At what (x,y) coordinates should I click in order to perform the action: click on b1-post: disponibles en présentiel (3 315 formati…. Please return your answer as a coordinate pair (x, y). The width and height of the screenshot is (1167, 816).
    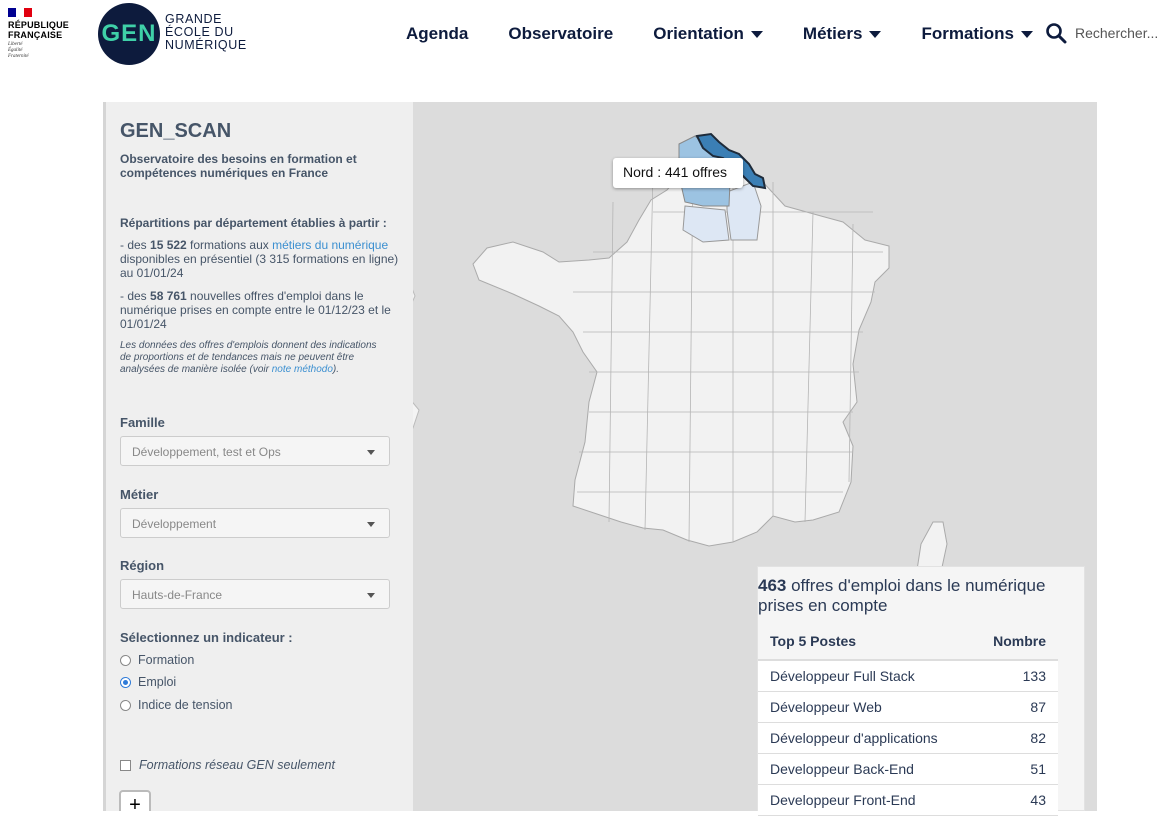
    Looking at the image, I should click on (259, 266).